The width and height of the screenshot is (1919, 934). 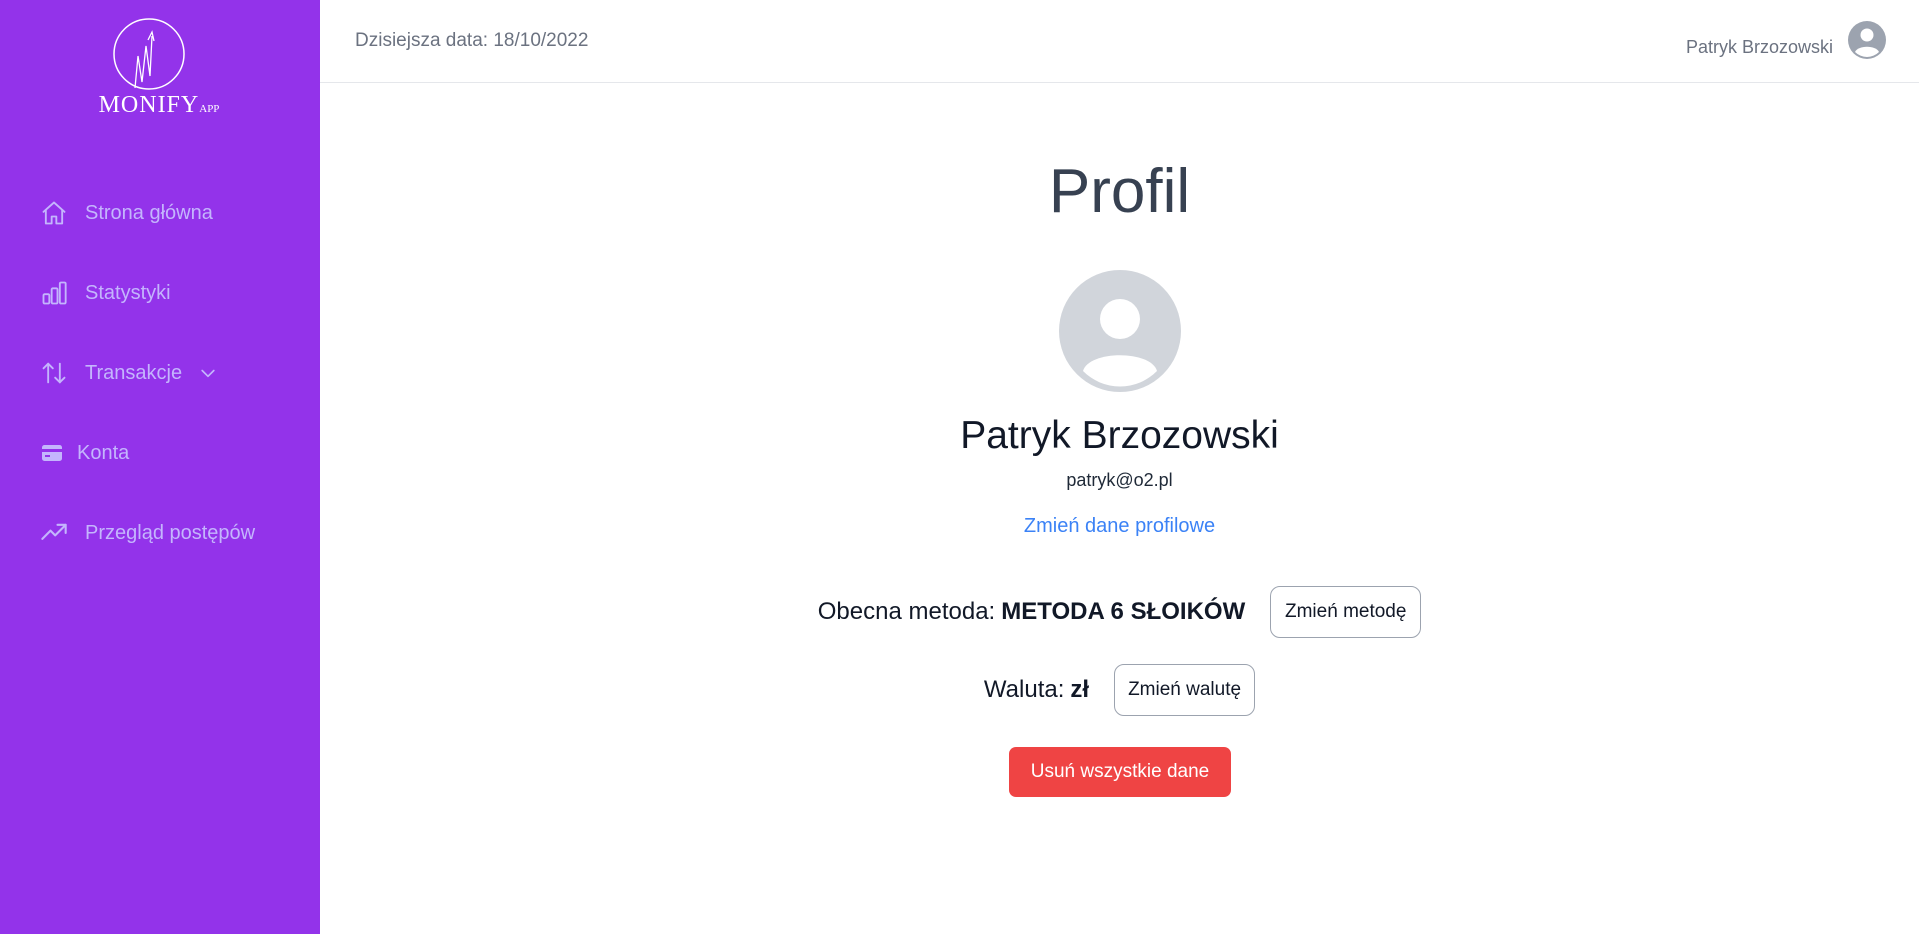 I want to click on sidebar-item-label: Strona główna, so click(x=149, y=212).